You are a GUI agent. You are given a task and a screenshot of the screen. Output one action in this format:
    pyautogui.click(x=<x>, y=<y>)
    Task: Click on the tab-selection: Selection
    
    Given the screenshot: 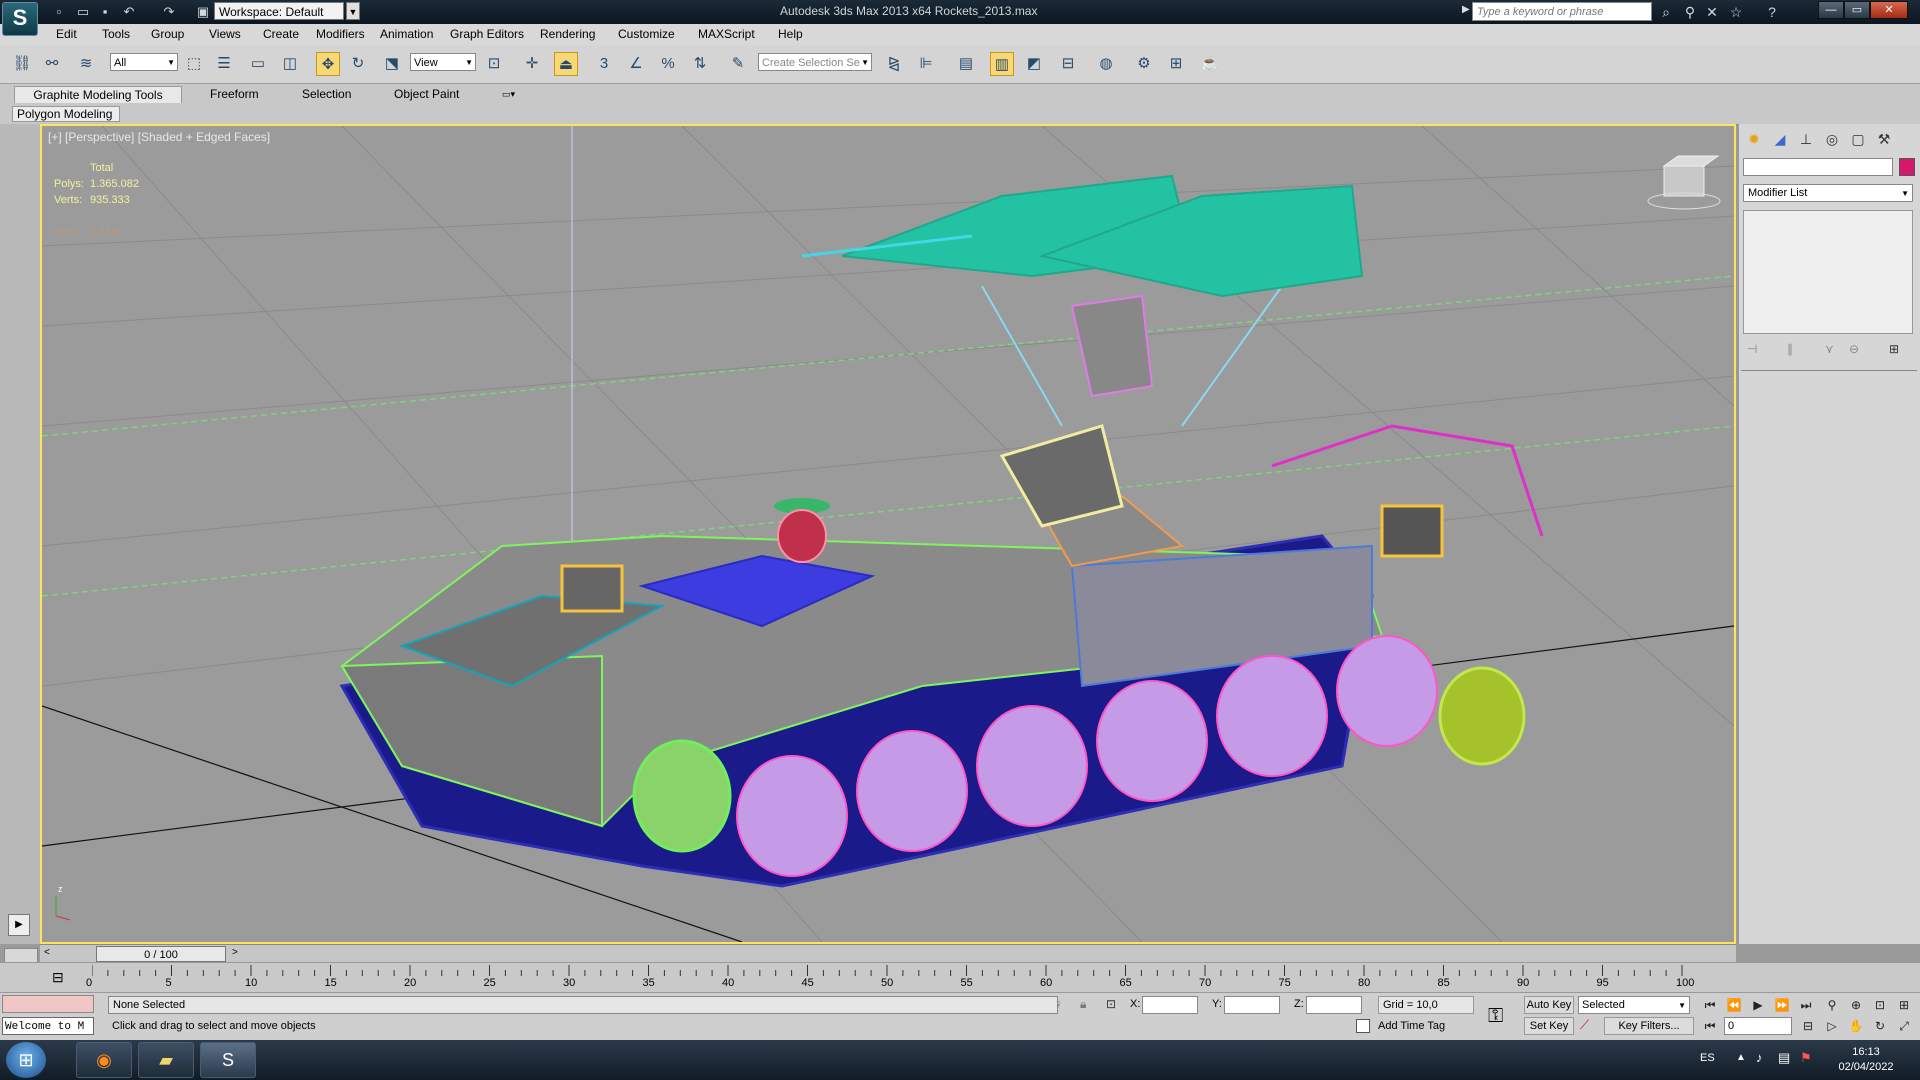 What is the action you would take?
    pyautogui.click(x=326, y=94)
    